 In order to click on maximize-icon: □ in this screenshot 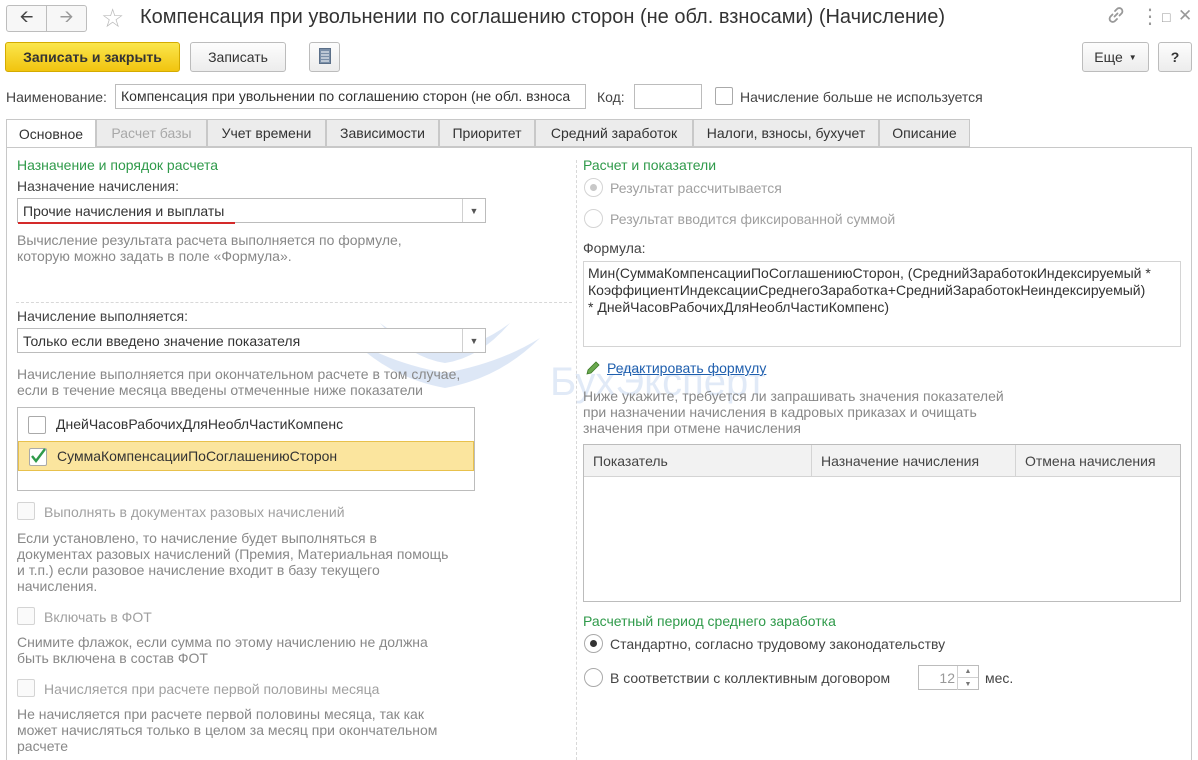, I will do `click(1166, 17)`.